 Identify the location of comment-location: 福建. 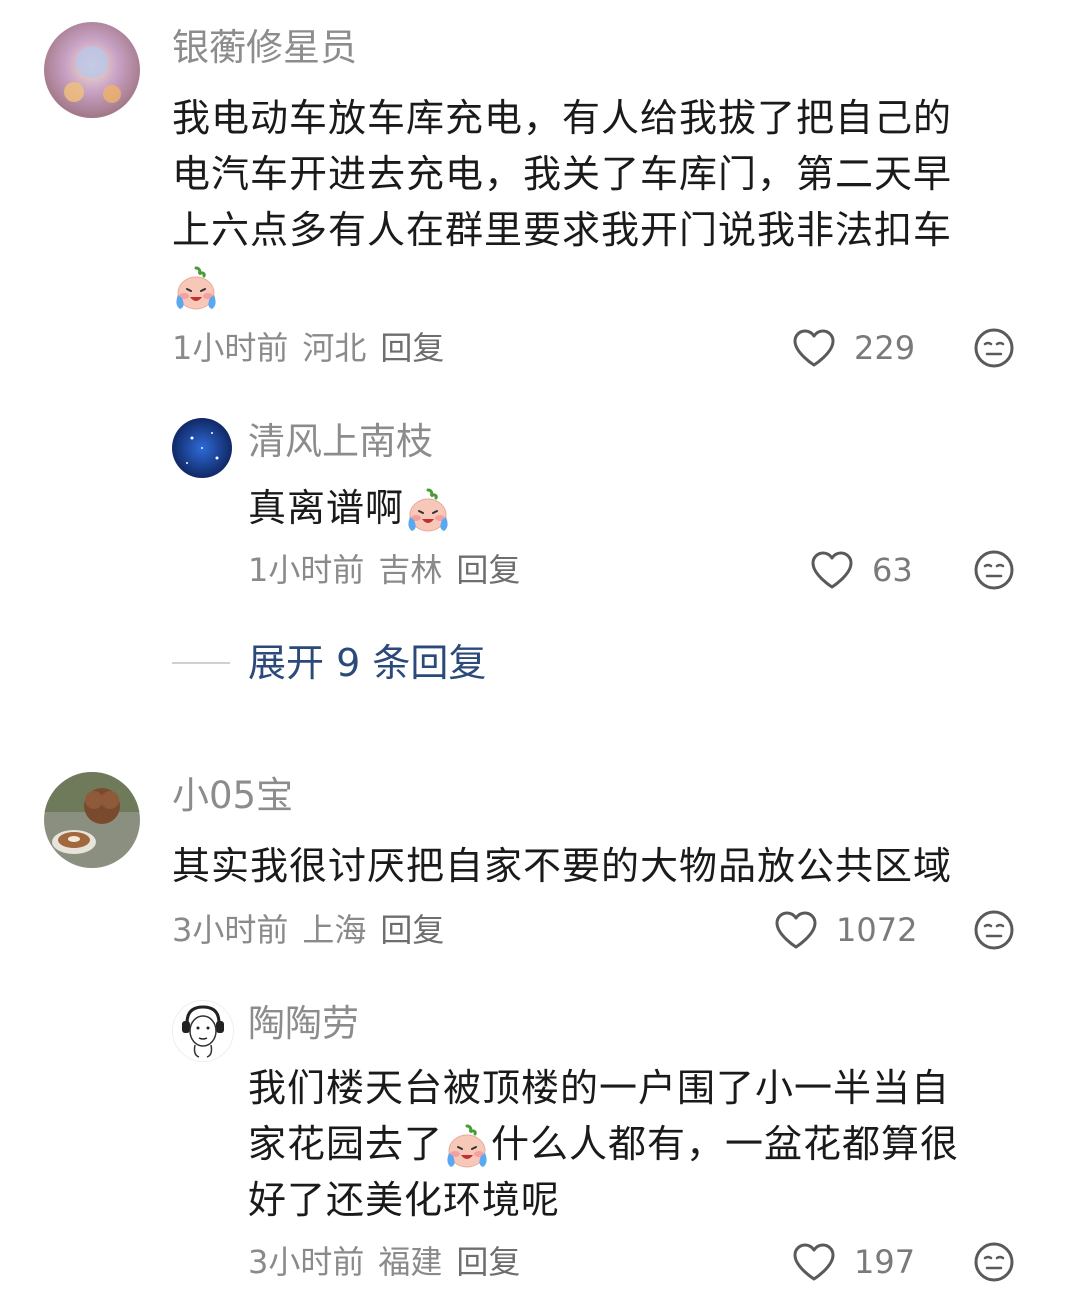
(410, 1262).